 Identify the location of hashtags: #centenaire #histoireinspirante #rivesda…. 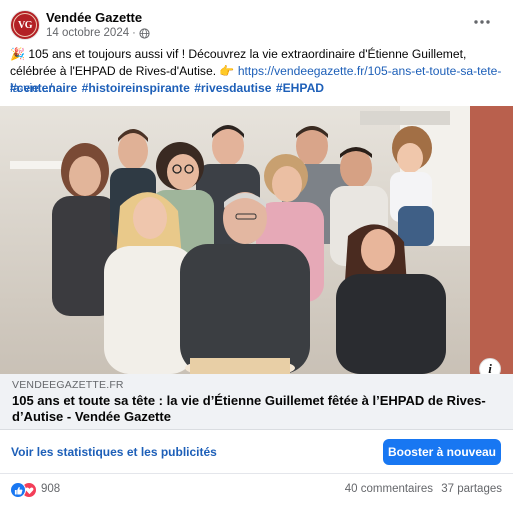
(167, 88).